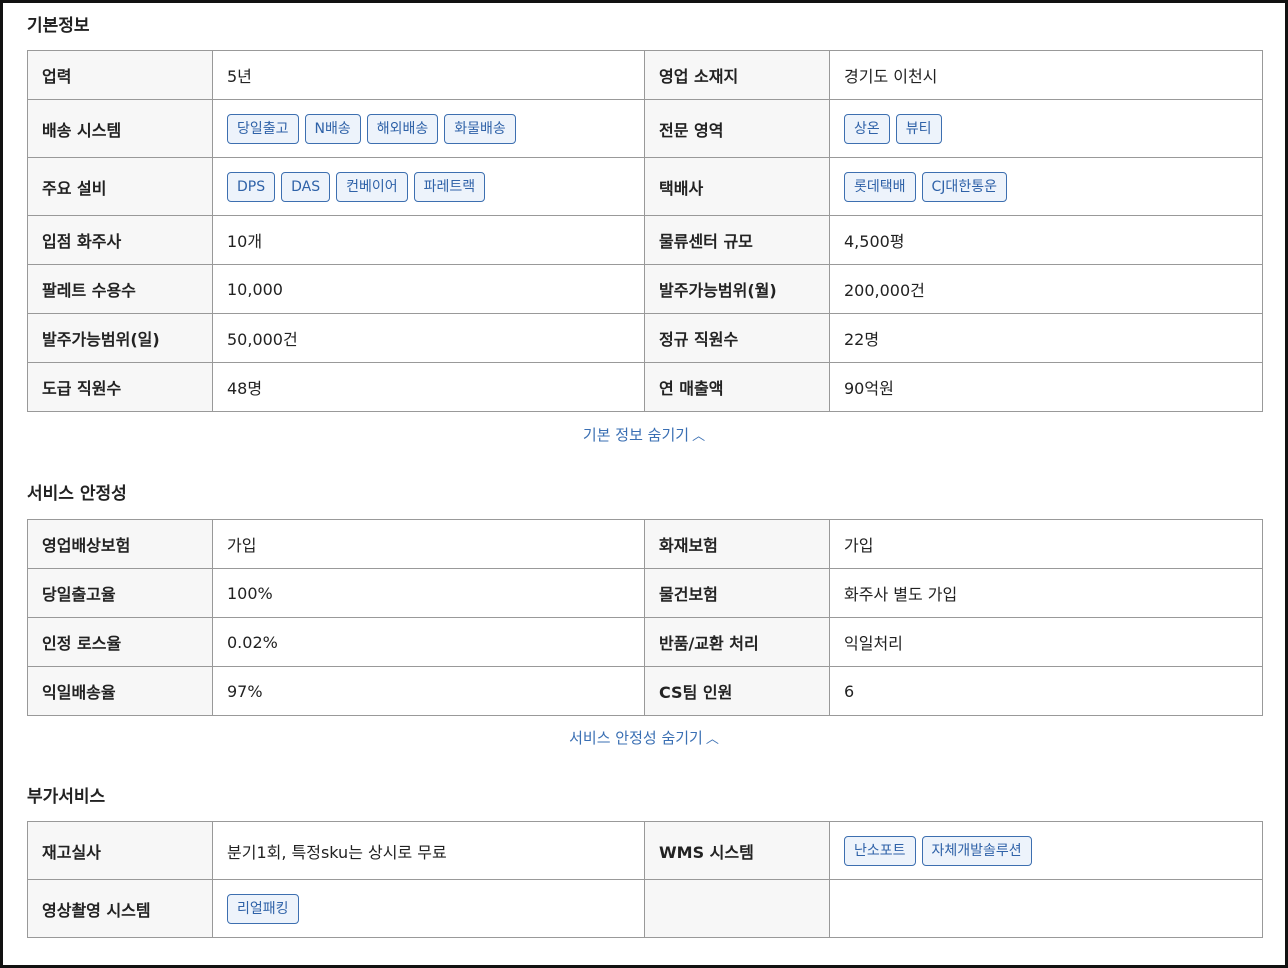  I want to click on field-label: 익일배송율, so click(120, 691).